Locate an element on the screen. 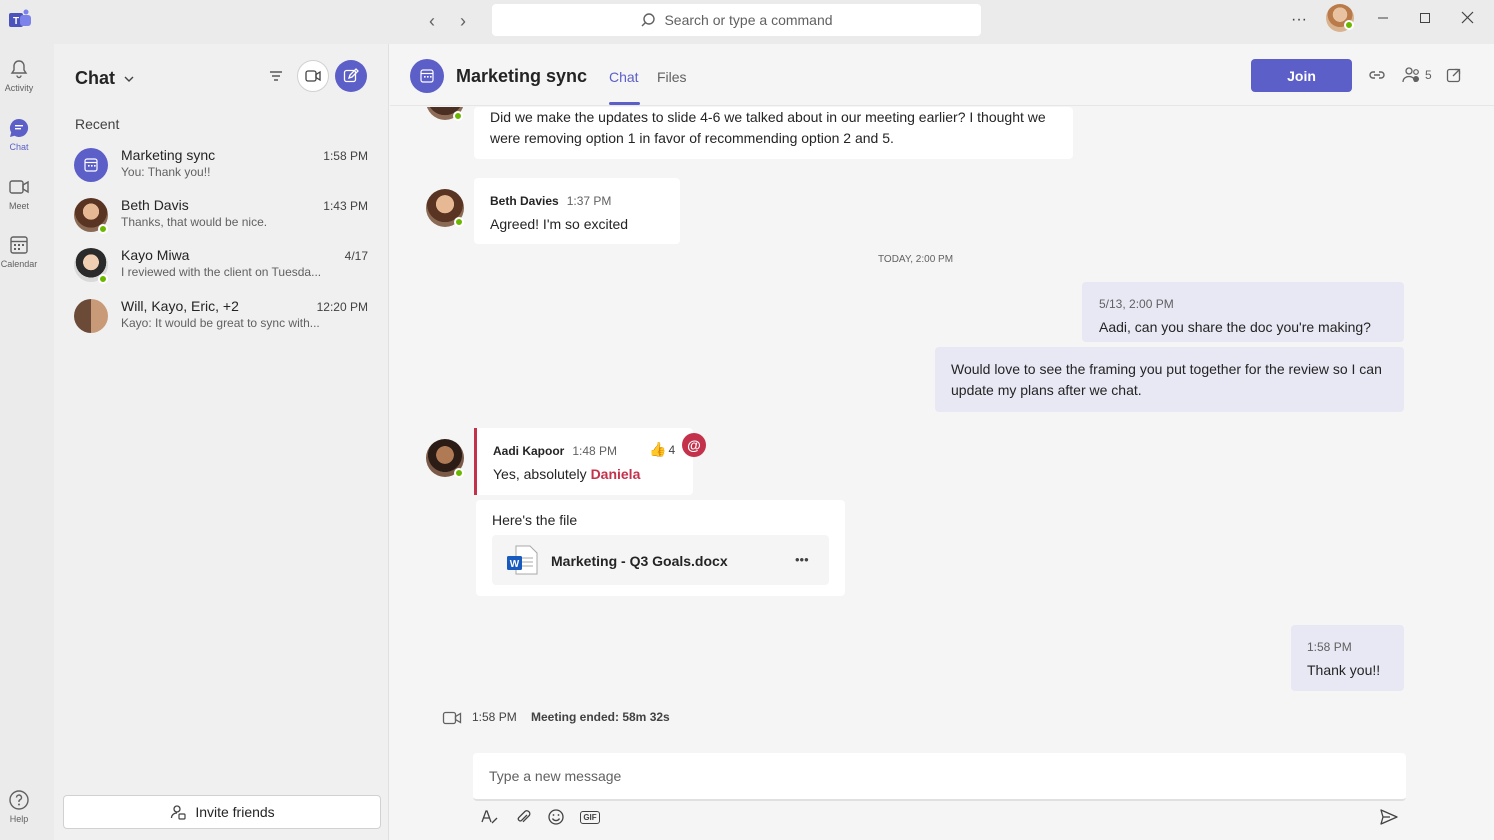 Image resolution: width=1494 pixels, height=840 pixels. copy-link-button is located at coordinates (1377, 75).